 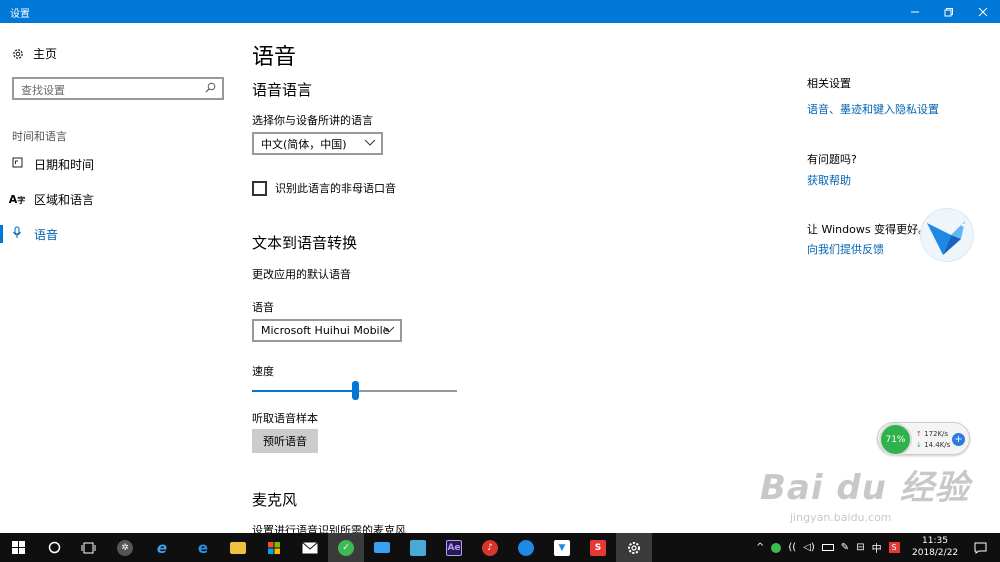 I want to click on sample-label: 听取语音样本, so click(x=285, y=418).